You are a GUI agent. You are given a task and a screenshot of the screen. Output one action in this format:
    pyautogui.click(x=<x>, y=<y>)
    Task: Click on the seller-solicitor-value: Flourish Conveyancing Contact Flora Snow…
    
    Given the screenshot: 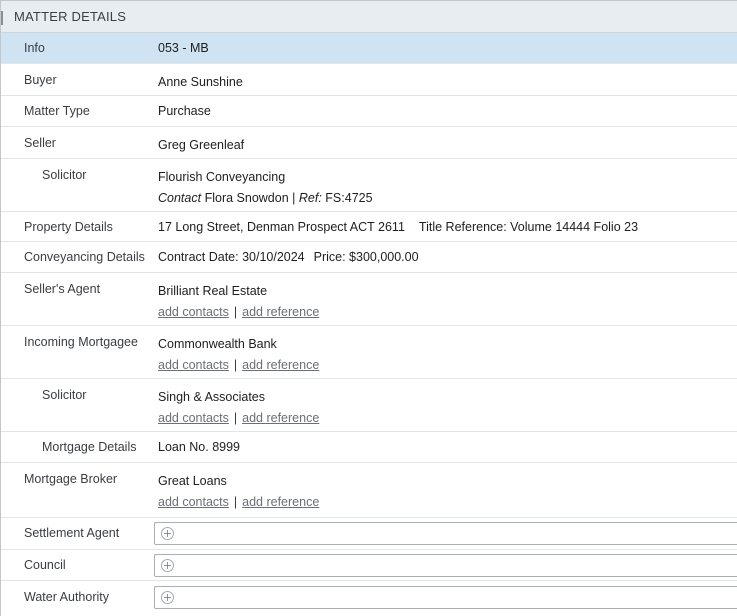 What is the action you would take?
    pyautogui.click(x=447, y=189)
    